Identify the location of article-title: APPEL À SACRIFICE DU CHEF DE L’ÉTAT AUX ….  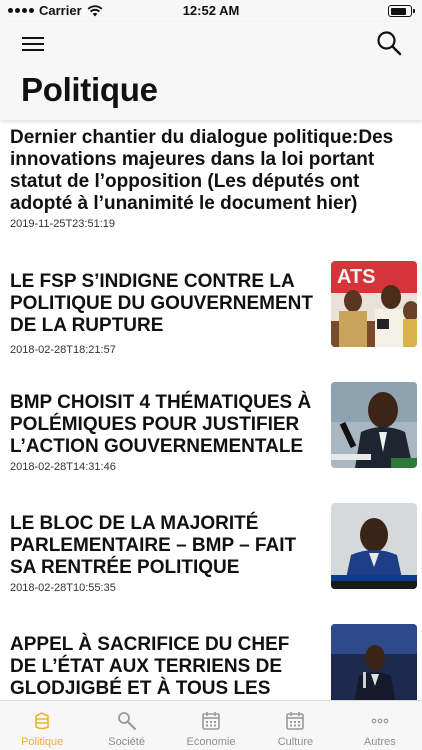
(150, 666).